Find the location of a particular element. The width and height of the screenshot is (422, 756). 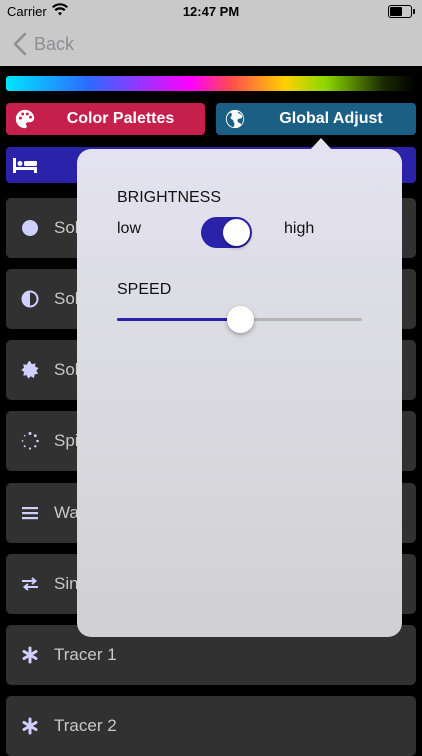

color-palettes-label: Color Palettes is located at coordinates (120, 118).